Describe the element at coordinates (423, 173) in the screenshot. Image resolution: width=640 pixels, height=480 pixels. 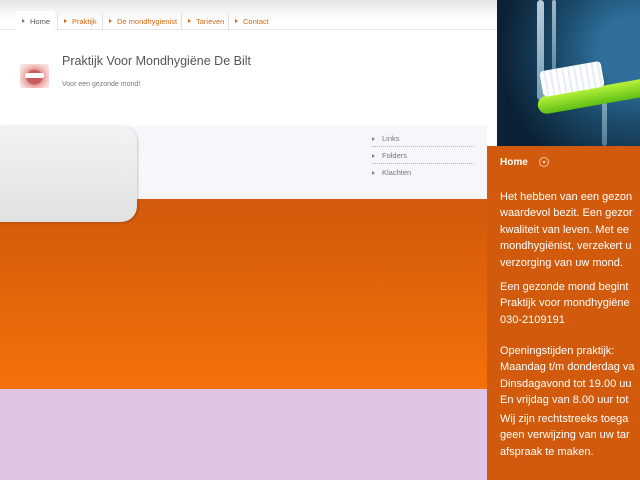
I see `side-link-klachten: Klachten` at that location.